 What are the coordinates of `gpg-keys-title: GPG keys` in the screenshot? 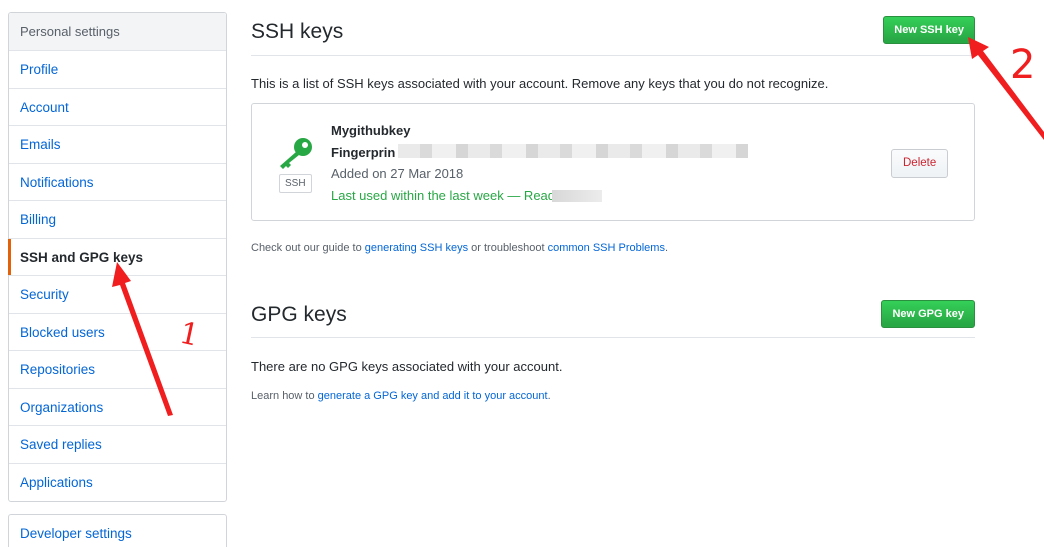 It's located at (299, 314).